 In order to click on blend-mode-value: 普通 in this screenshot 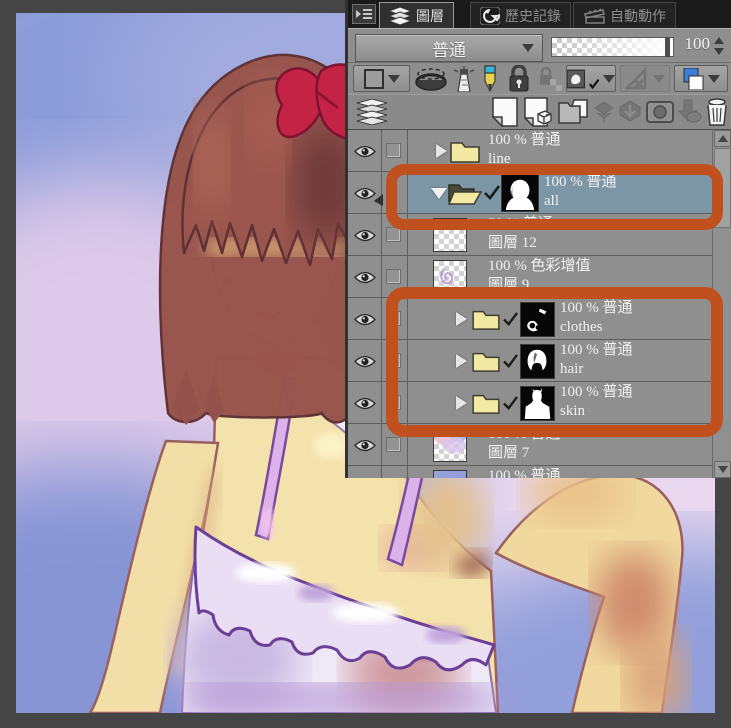, I will do `click(449, 50)`.